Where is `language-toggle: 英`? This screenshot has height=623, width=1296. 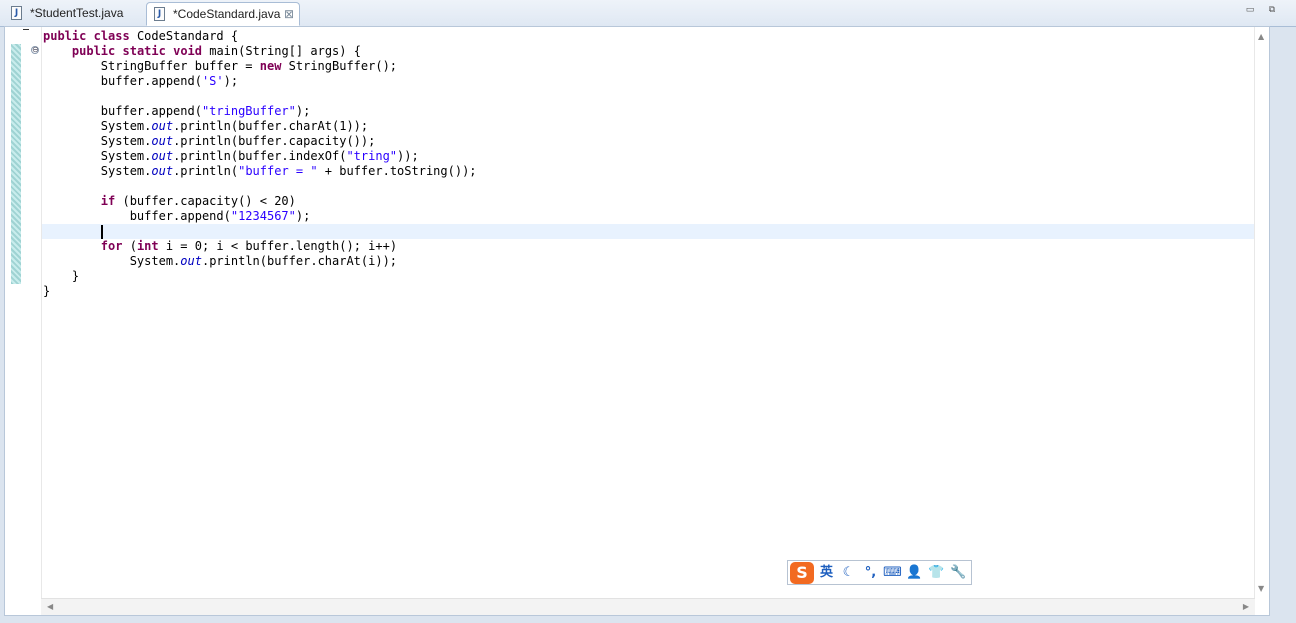 language-toggle: 英 is located at coordinates (826, 573).